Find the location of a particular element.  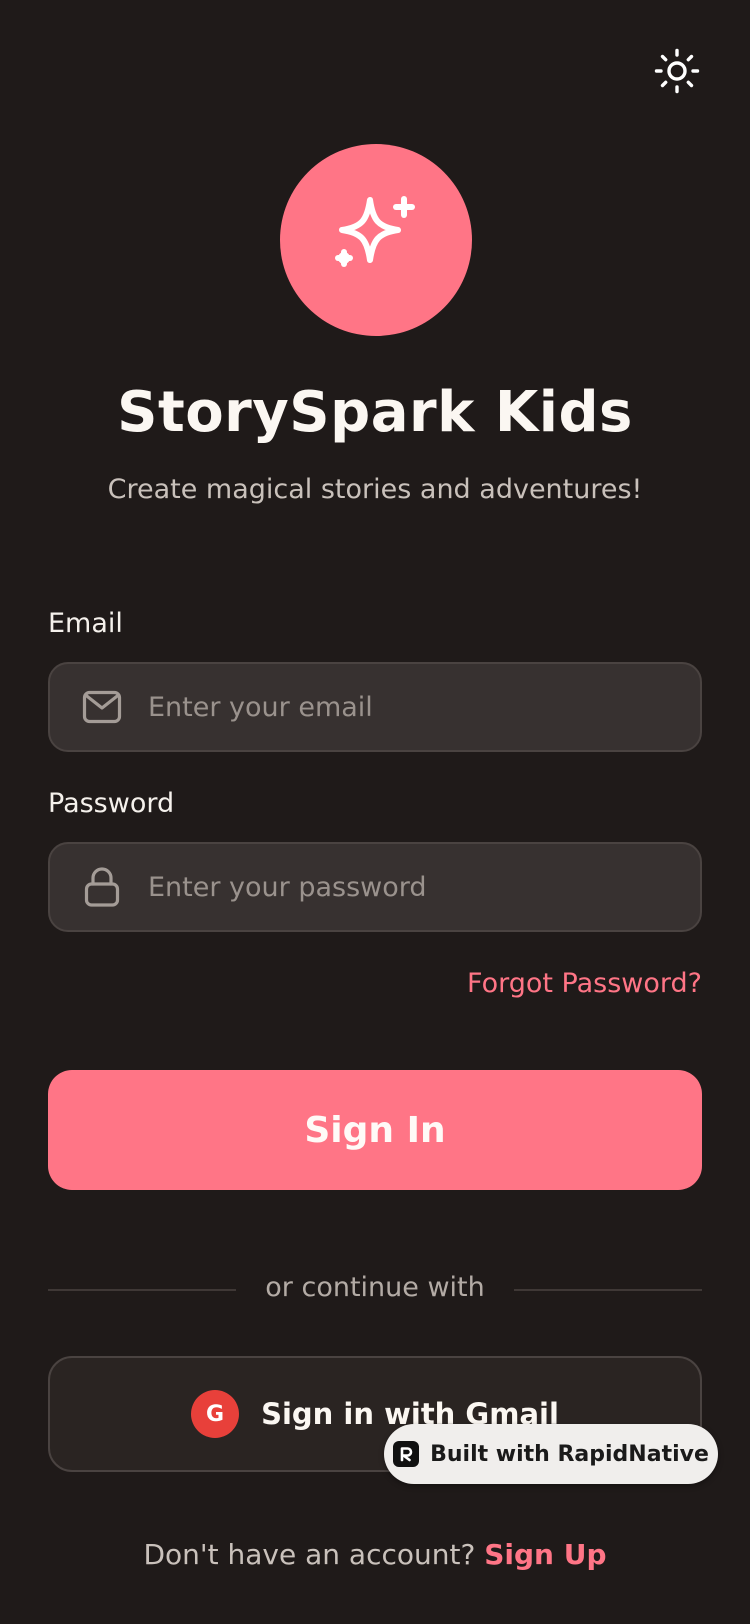

forgot-password-link: Forgot Password? is located at coordinates (584, 983).